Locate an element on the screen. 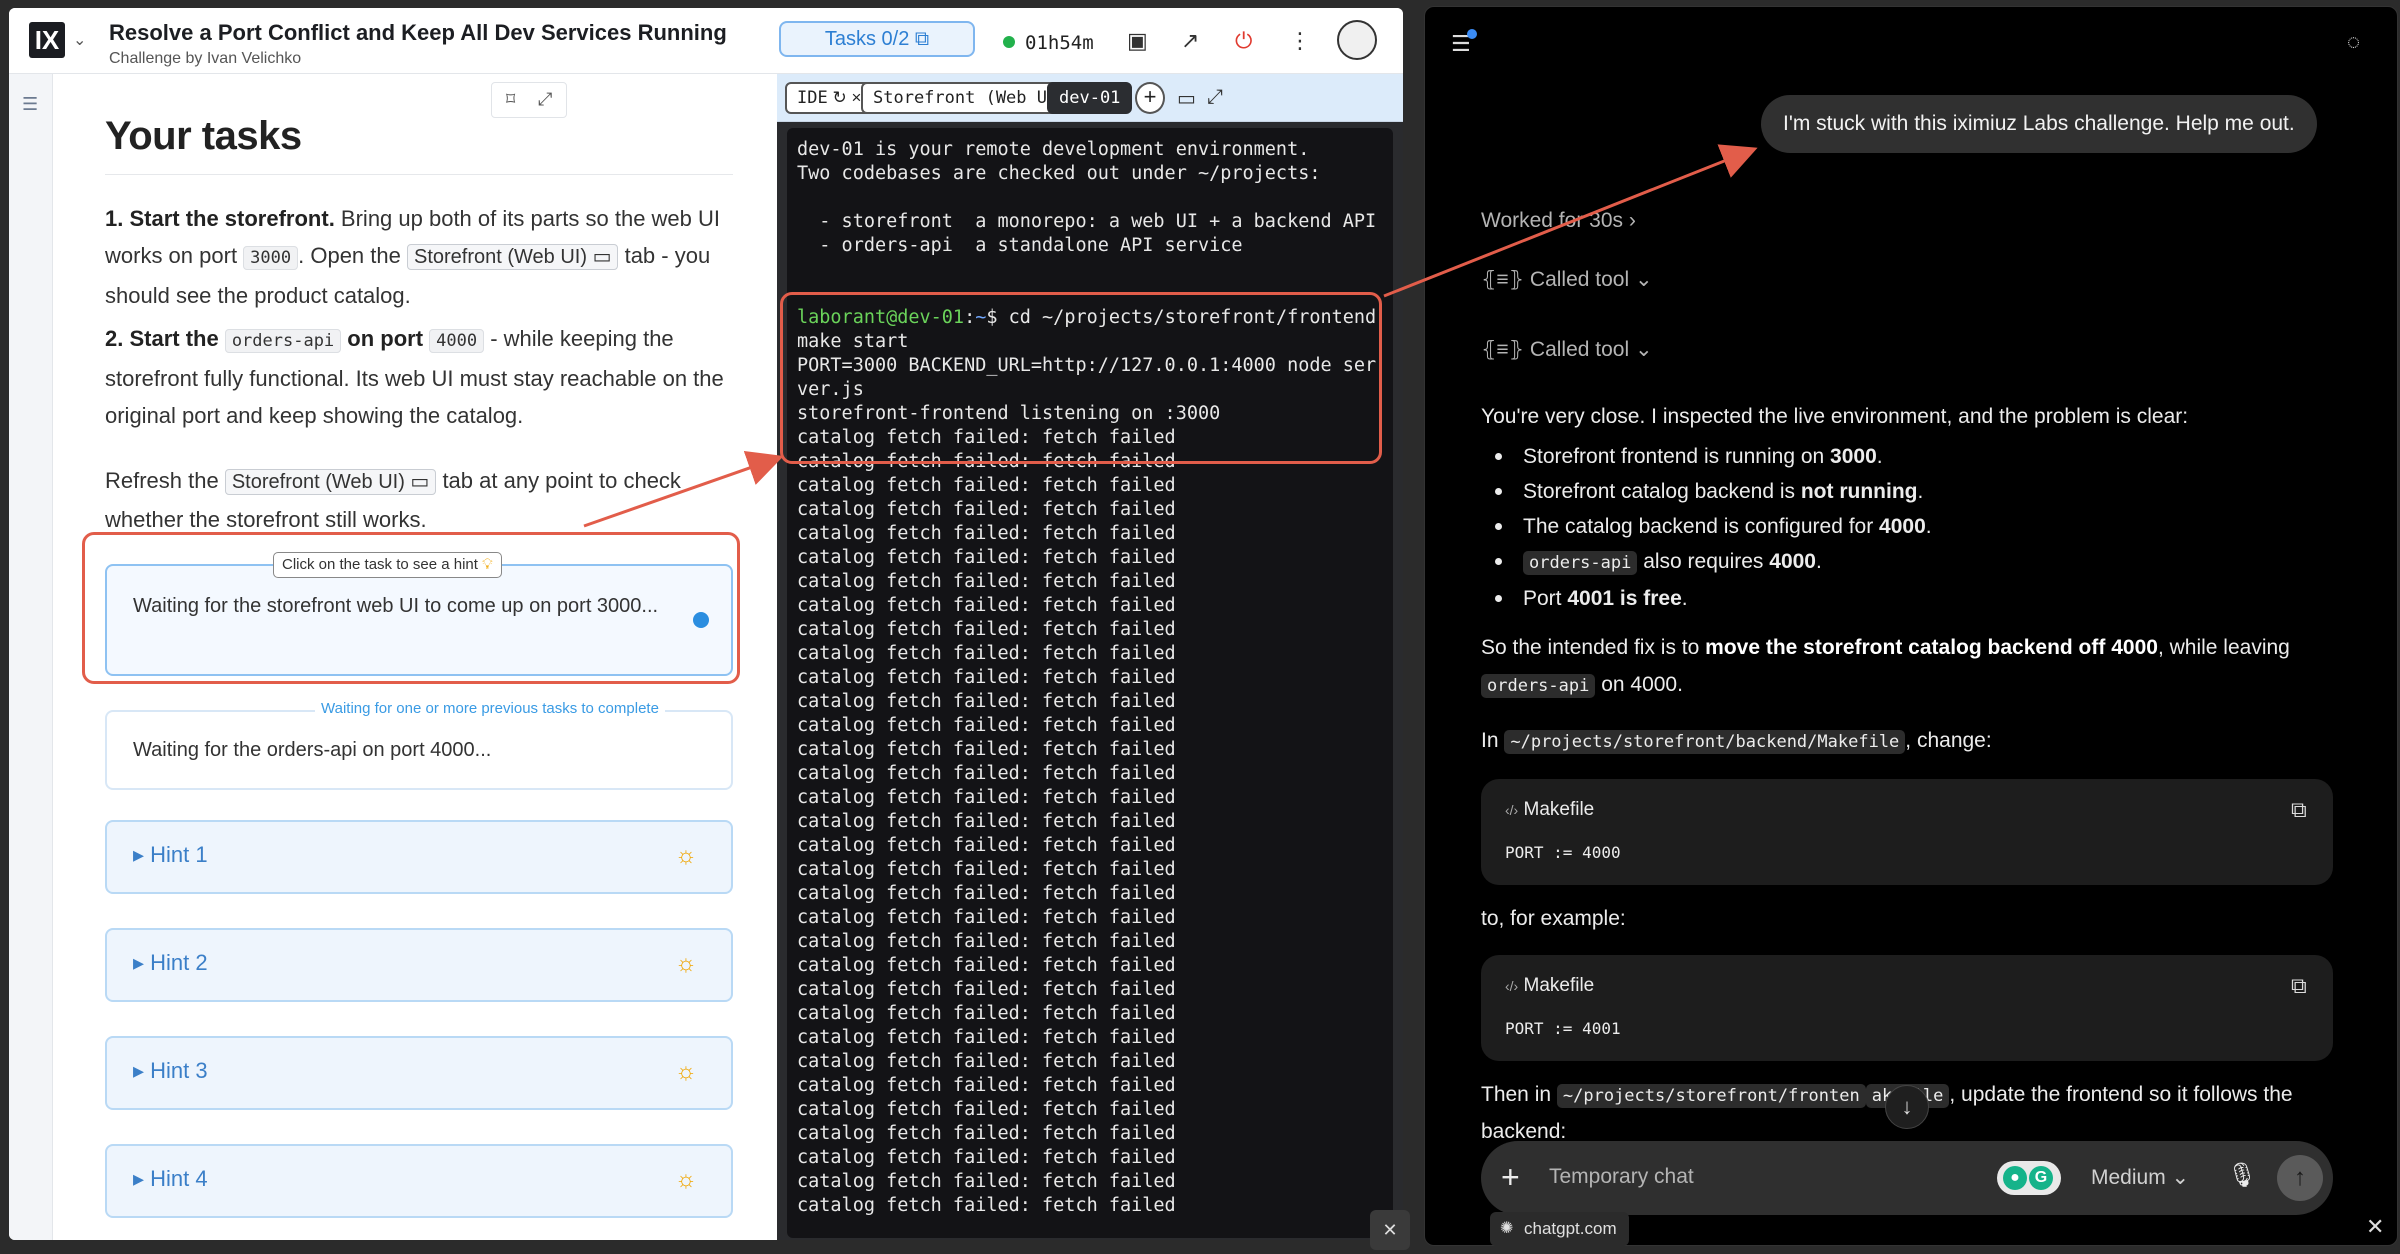  send-button: ↑ is located at coordinates (2300, 1178).